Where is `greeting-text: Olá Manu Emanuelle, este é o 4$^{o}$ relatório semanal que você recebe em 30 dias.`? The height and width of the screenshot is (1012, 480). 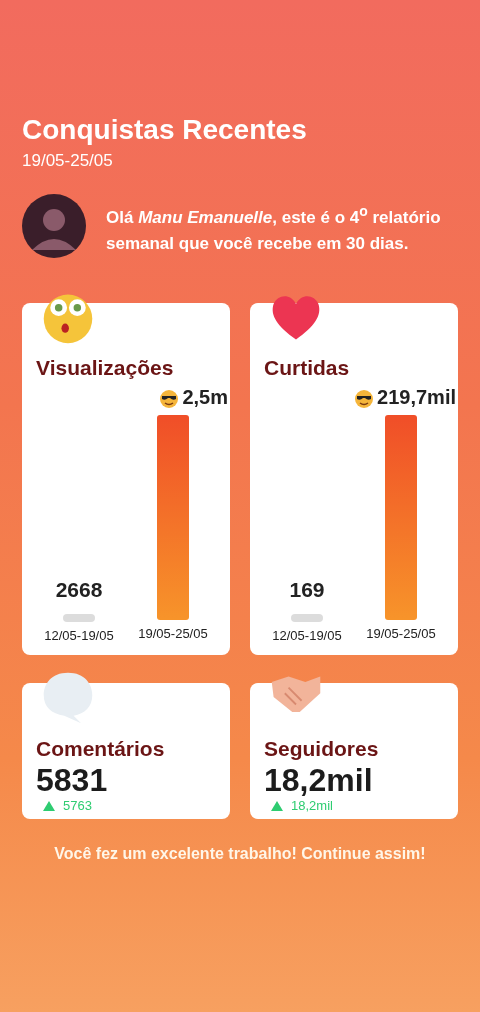
greeting-text: Olá Manu Emanuelle, este é o 4$^{o}$ relatório semanal que você recebe em 30 dias. is located at coordinates (274, 228).